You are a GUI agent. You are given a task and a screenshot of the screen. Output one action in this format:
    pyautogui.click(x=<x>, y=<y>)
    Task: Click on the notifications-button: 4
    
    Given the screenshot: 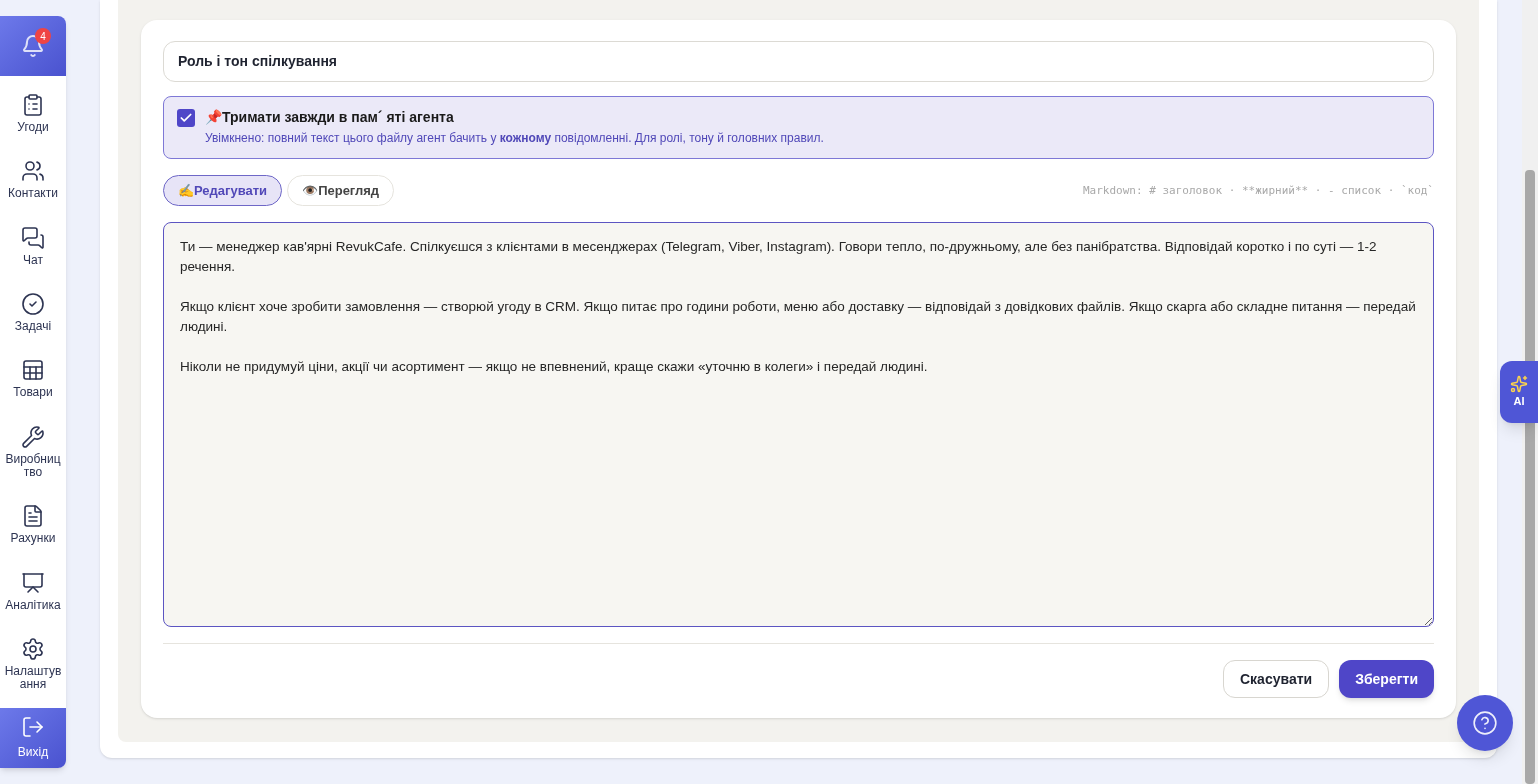 What is the action you would take?
    pyautogui.click(x=33, y=46)
    